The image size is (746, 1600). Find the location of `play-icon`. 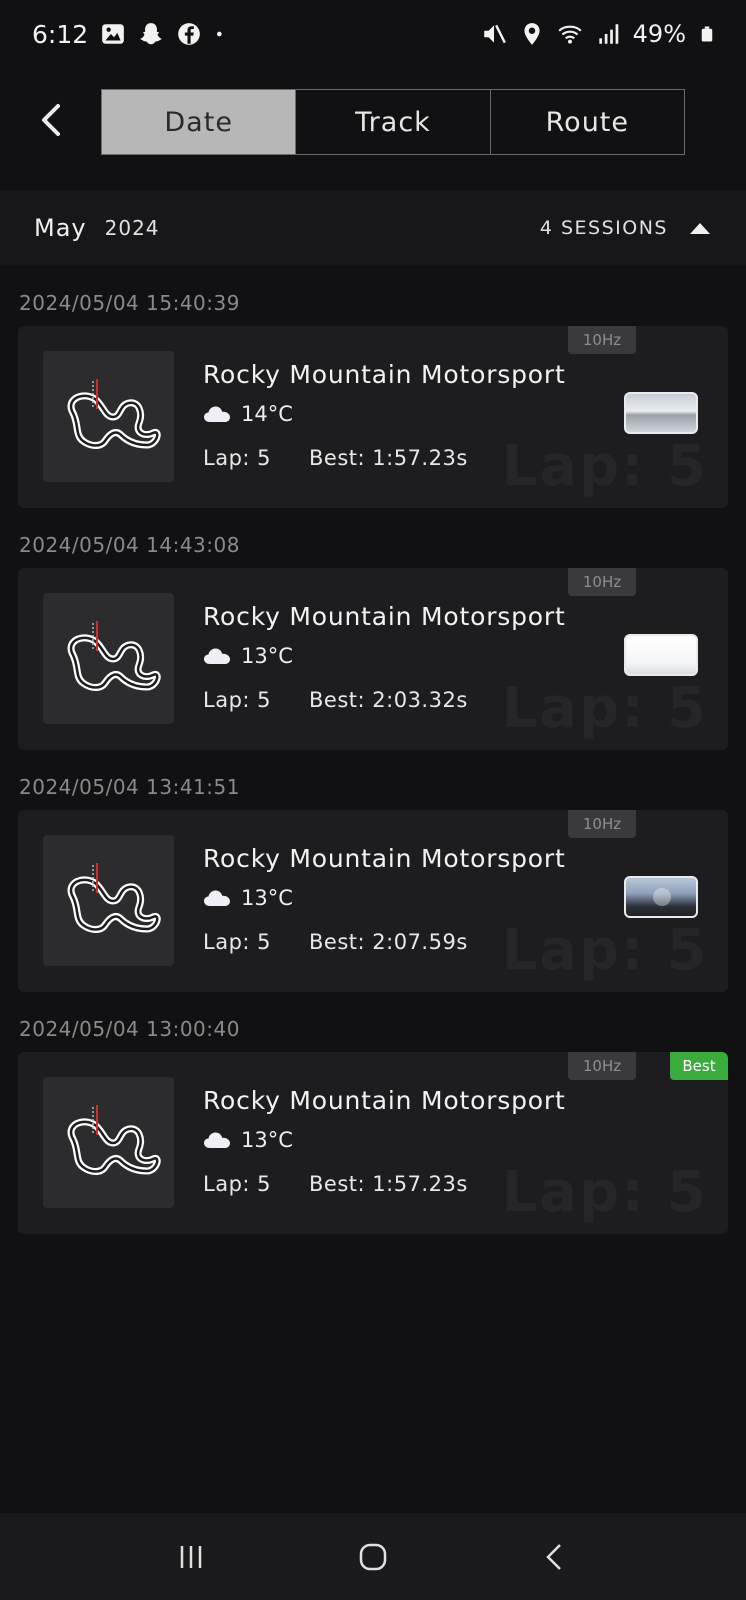

play-icon is located at coordinates (662, 897).